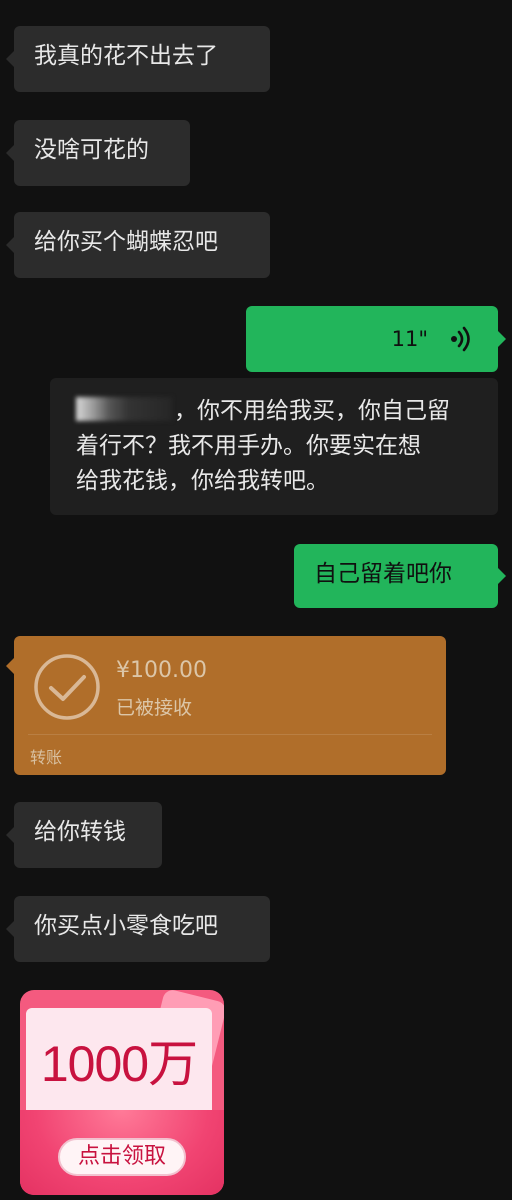 Image resolution: width=512 pixels, height=1200 pixels. Describe the element at coordinates (161, 670) in the screenshot. I see `transfer-amount: ¥100.00` at that location.